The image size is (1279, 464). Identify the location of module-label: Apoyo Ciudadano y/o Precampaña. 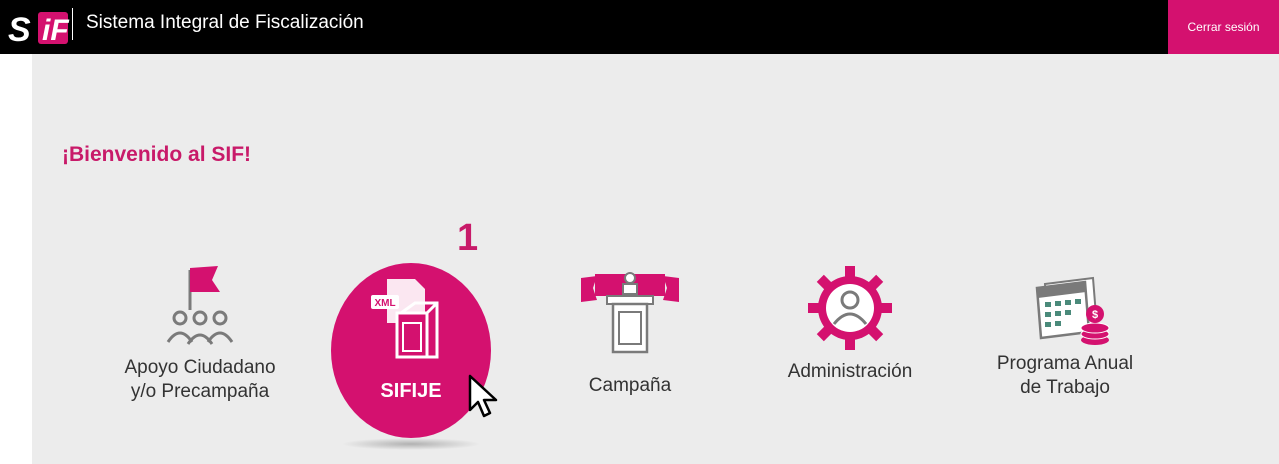
(200, 380).